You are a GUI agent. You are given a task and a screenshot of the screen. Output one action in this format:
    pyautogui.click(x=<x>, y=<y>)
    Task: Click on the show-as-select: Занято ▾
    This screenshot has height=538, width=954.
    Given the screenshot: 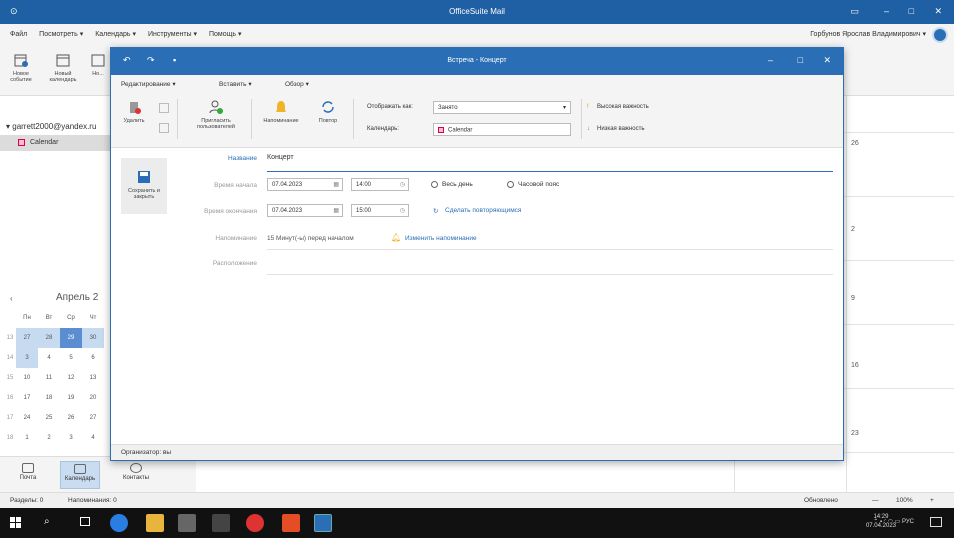 What is the action you would take?
    pyautogui.click(x=502, y=107)
    